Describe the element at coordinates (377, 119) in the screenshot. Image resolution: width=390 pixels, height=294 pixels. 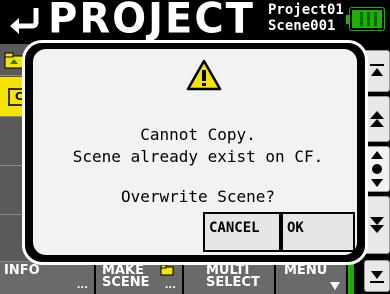
I see `scroll-up-icon` at that location.